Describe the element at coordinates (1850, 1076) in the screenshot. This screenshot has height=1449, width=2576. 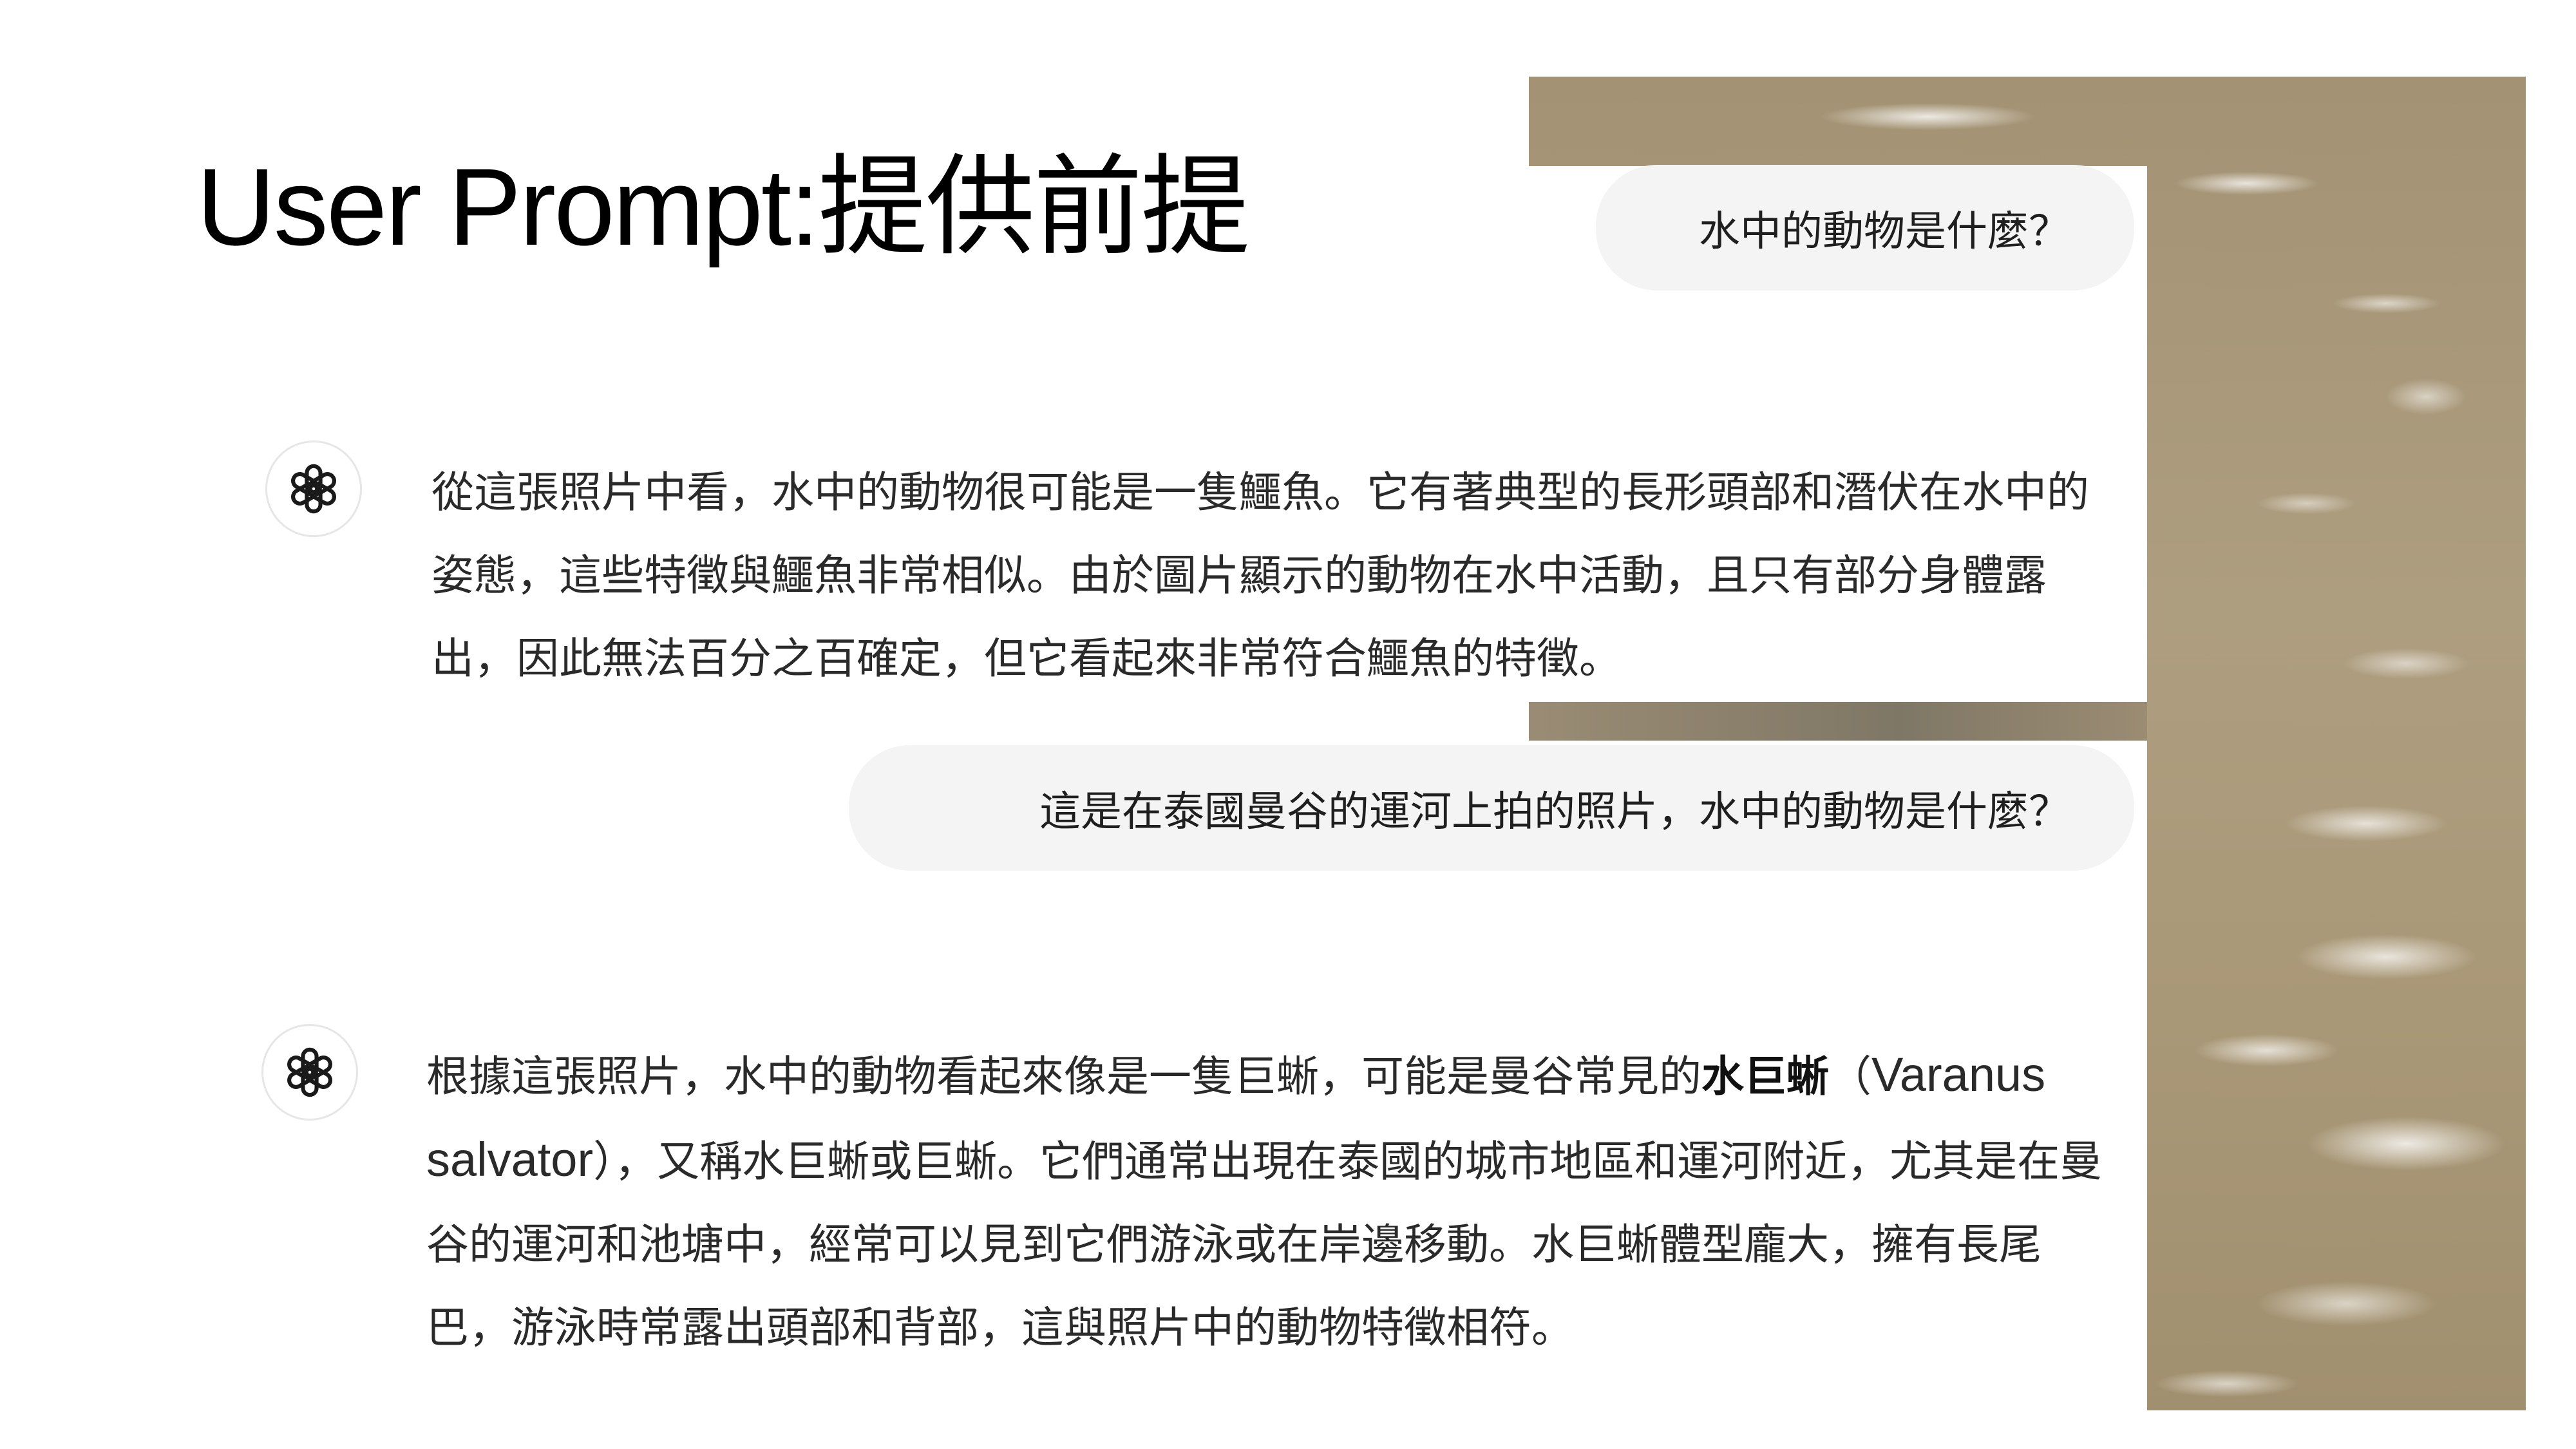
I see `answer-paren-open: （` at that location.